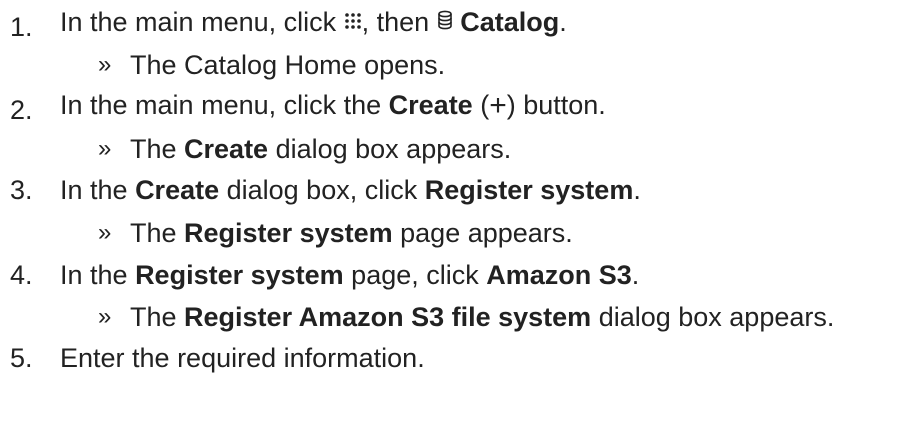 The width and height of the screenshot is (911, 427). I want to click on register-system-option: Register system, so click(529, 190).